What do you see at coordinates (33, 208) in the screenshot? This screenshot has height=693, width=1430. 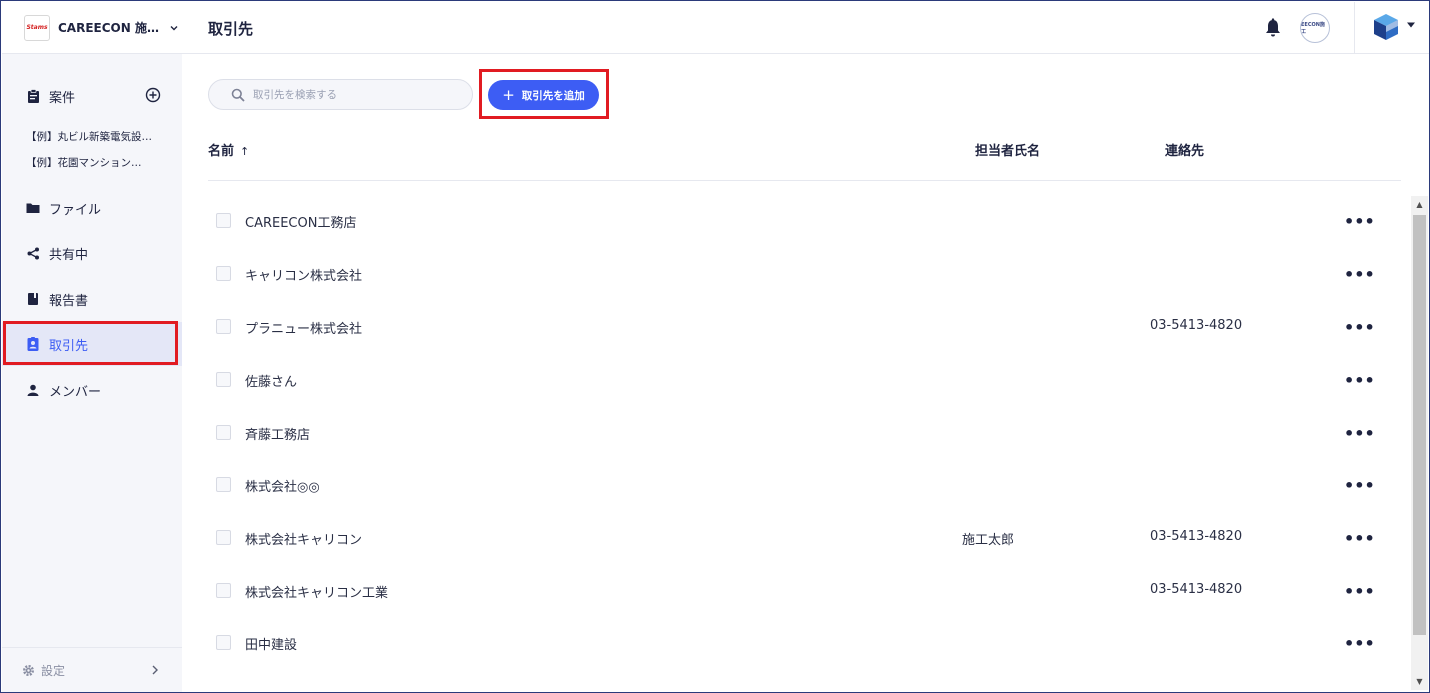 I see `folder-icon` at bounding box center [33, 208].